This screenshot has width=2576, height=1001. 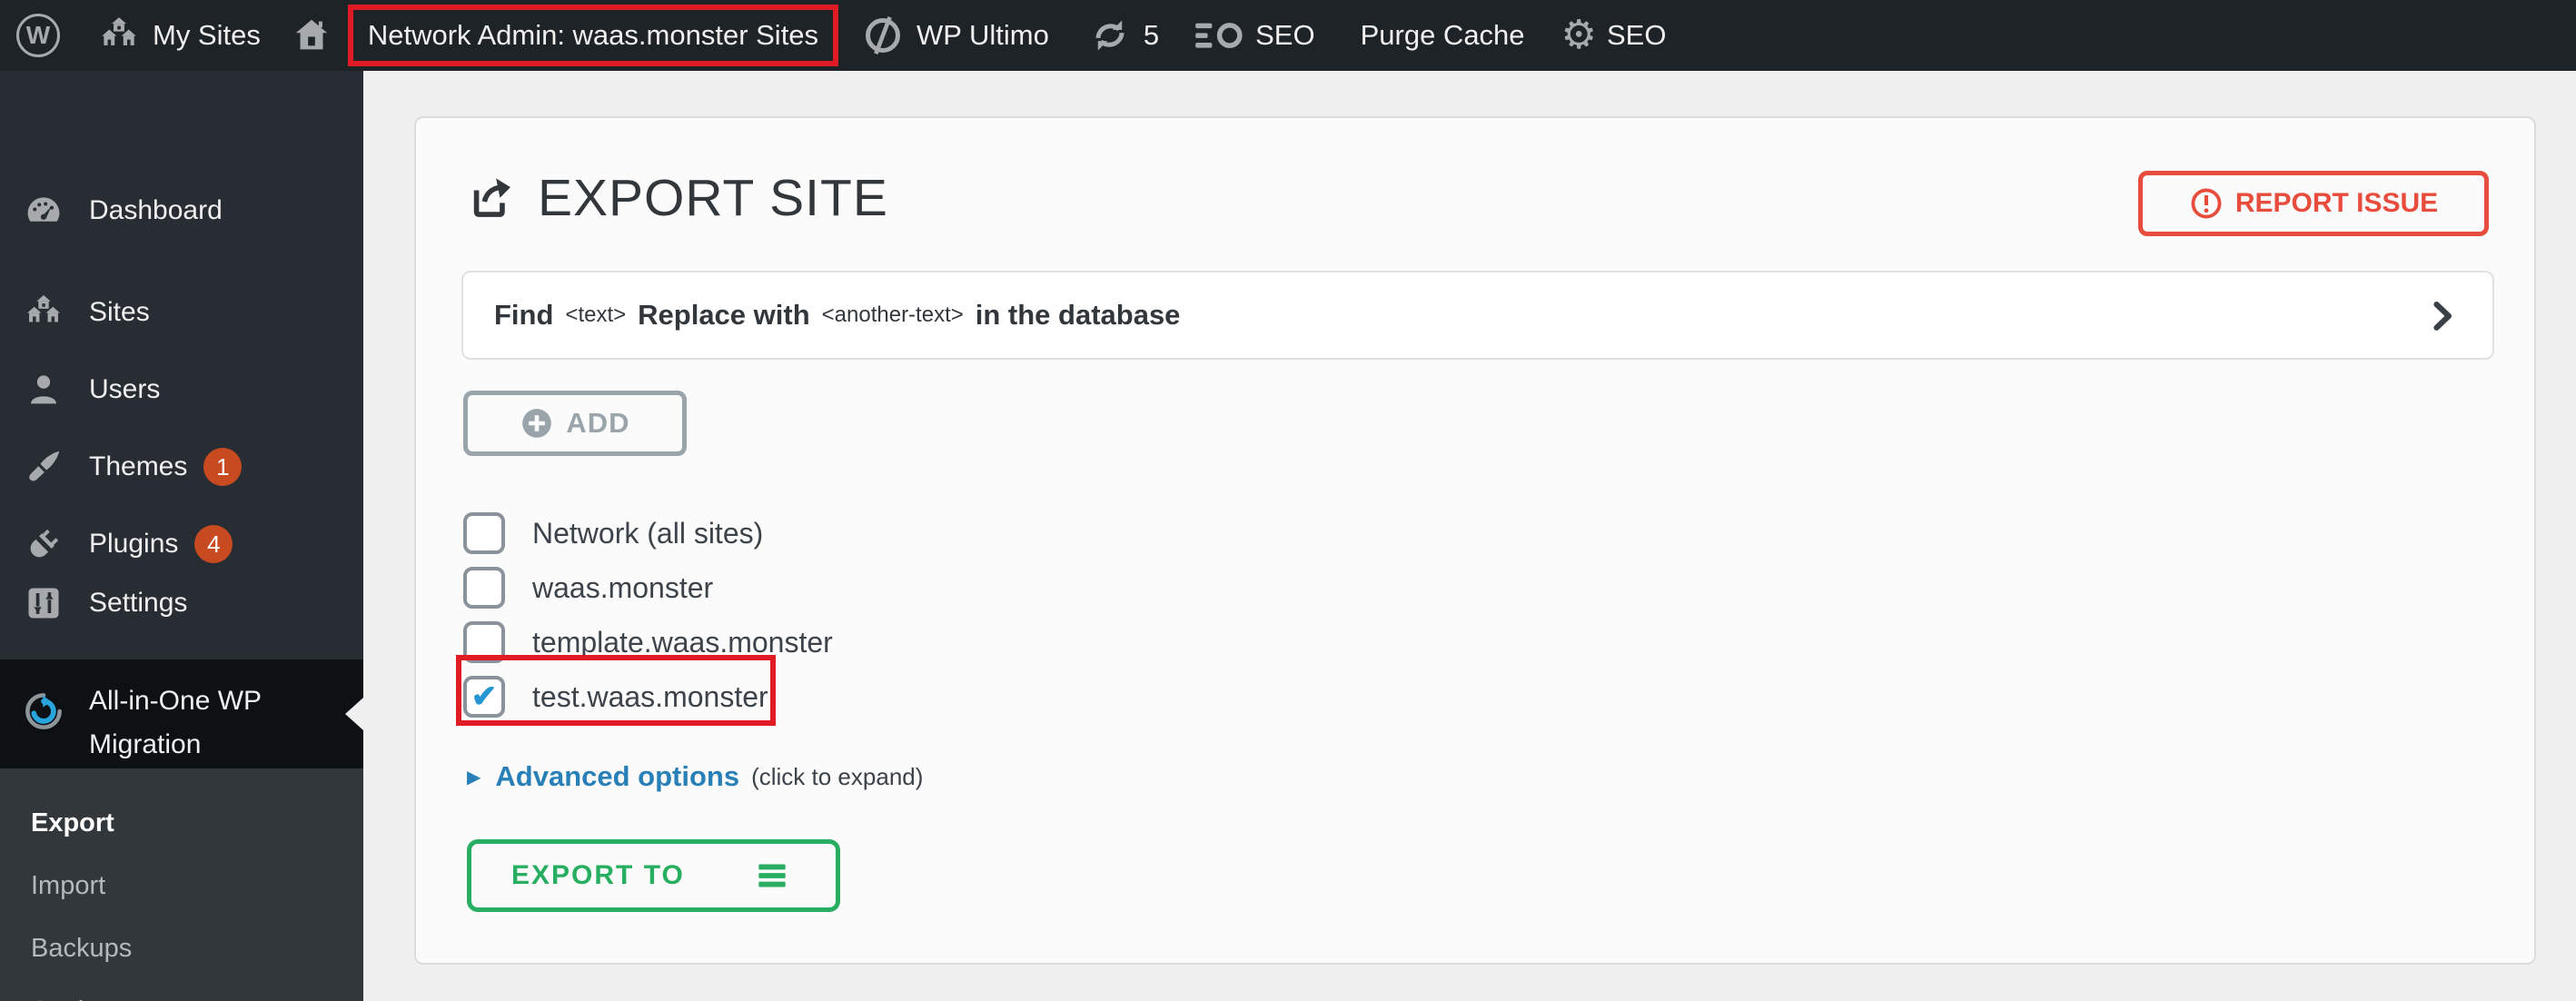 I want to click on alert-circle-icon, so click(x=2206, y=203).